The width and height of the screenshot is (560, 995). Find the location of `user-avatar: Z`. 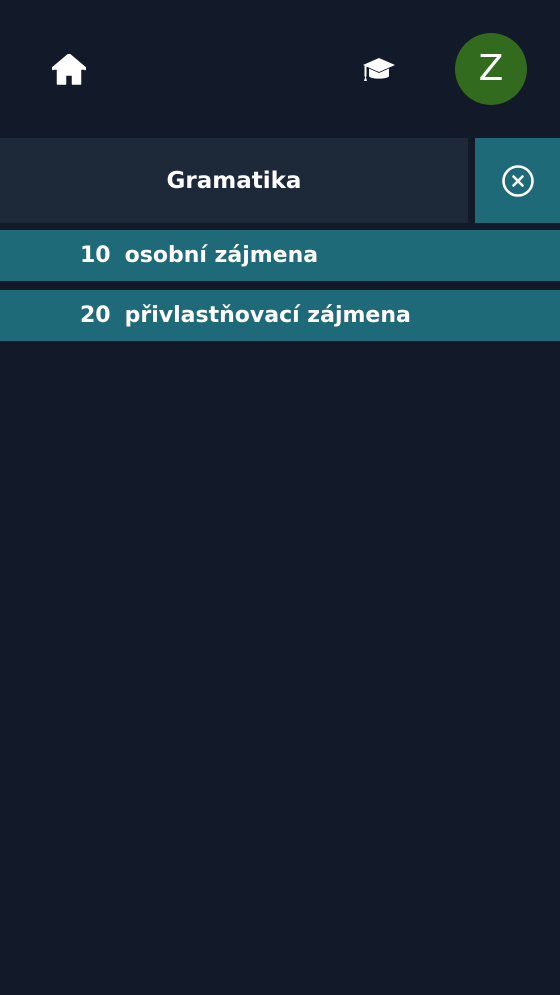

user-avatar: Z is located at coordinates (491, 69).